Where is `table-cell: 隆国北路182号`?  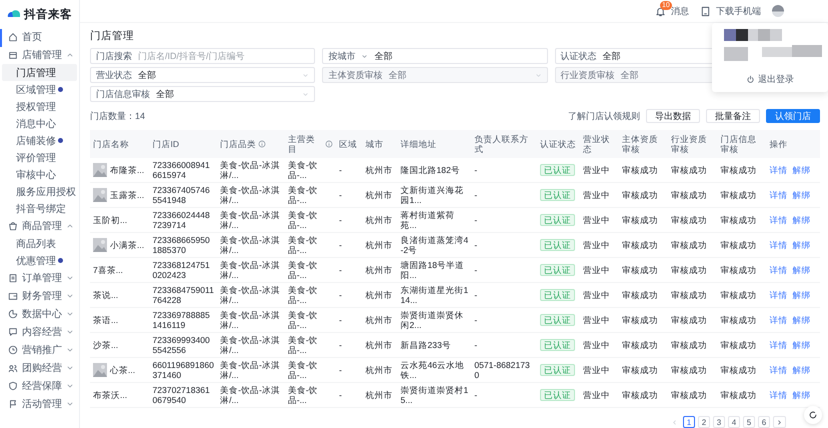 table-cell: 隆国北路182号 is located at coordinates (435, 170).